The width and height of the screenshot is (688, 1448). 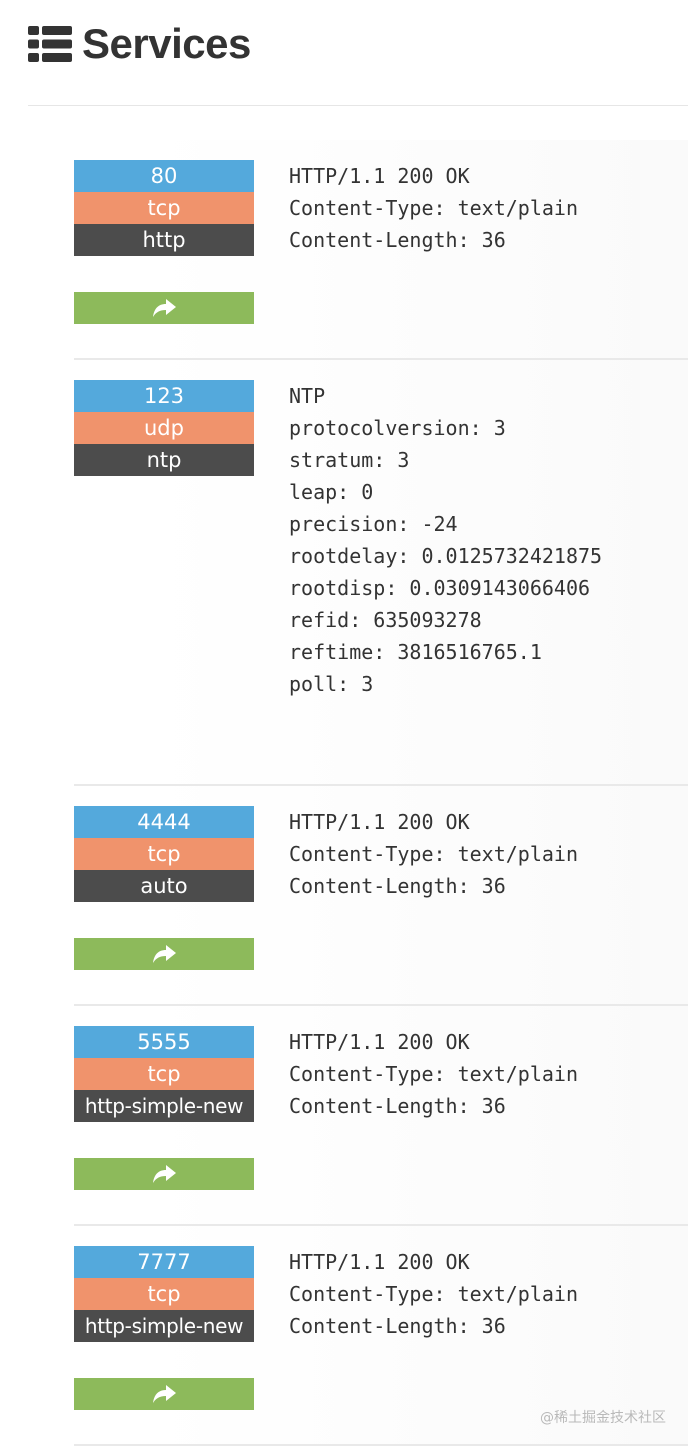 What do you see at coordinates (307, 396) in the screenshot?
I see `banner-line: NTP` at bounding box center [307, 396].